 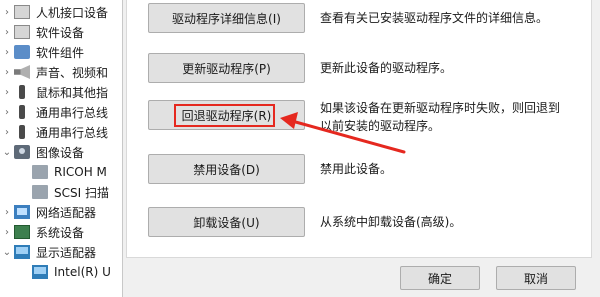 I want to click on tree-item-network-adapters: › 网络适配器, so click(x=61, y=212).